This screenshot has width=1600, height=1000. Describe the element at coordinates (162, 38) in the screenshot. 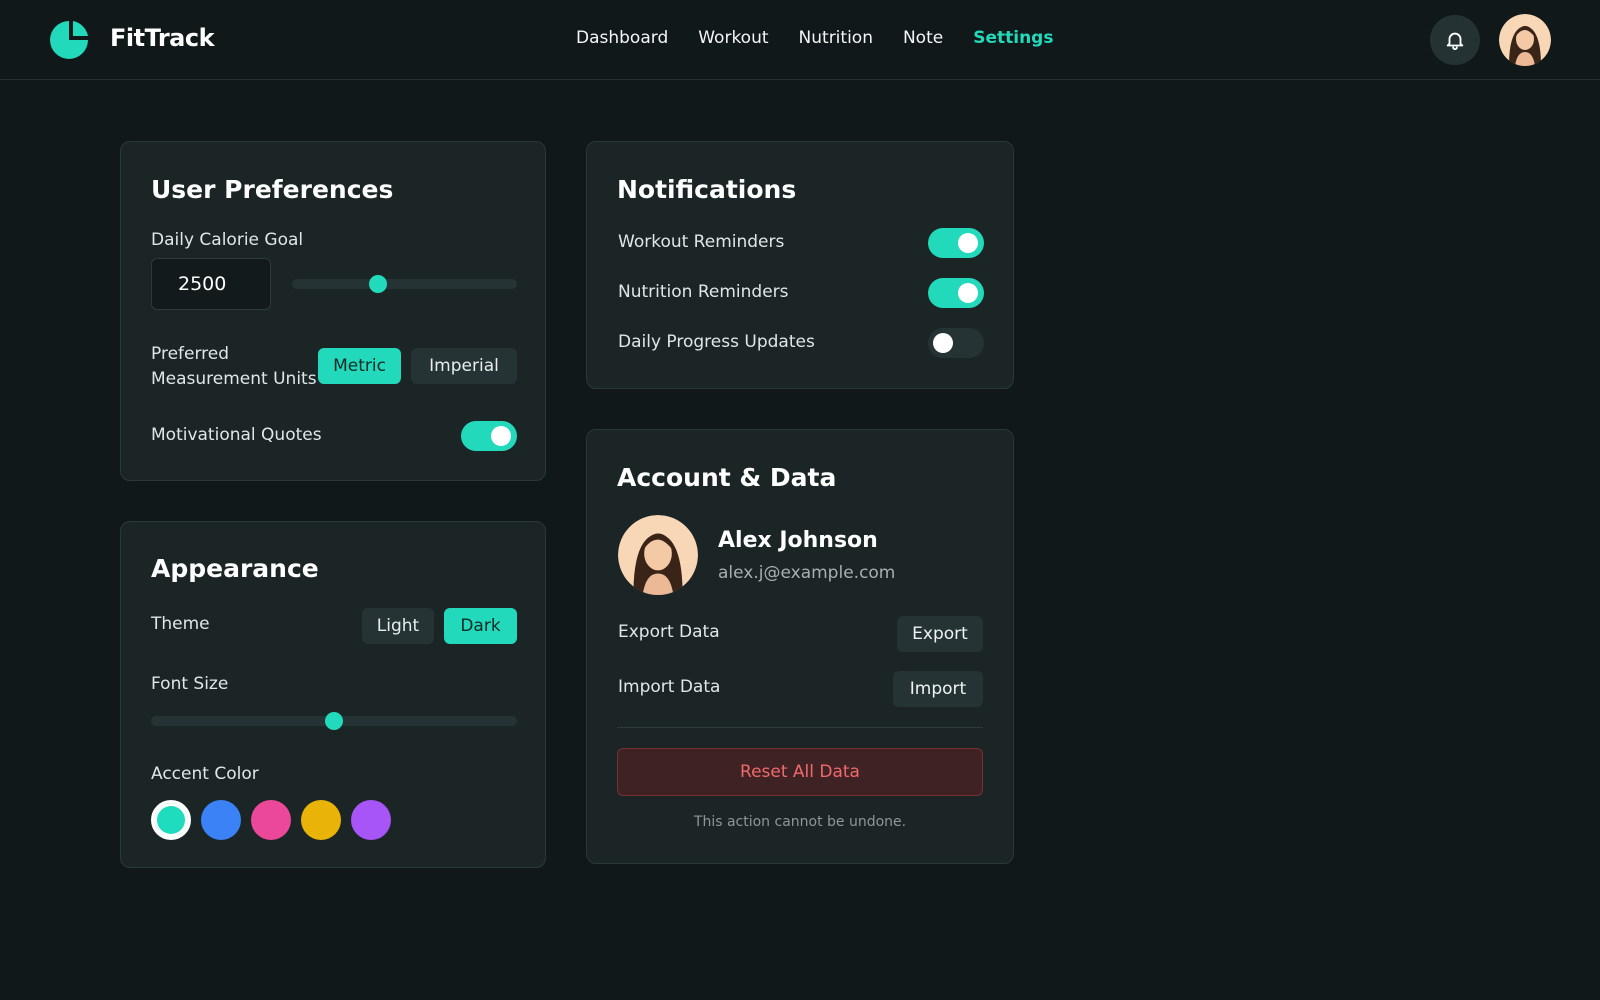

I see `brand-name: FitTrack` at that location.